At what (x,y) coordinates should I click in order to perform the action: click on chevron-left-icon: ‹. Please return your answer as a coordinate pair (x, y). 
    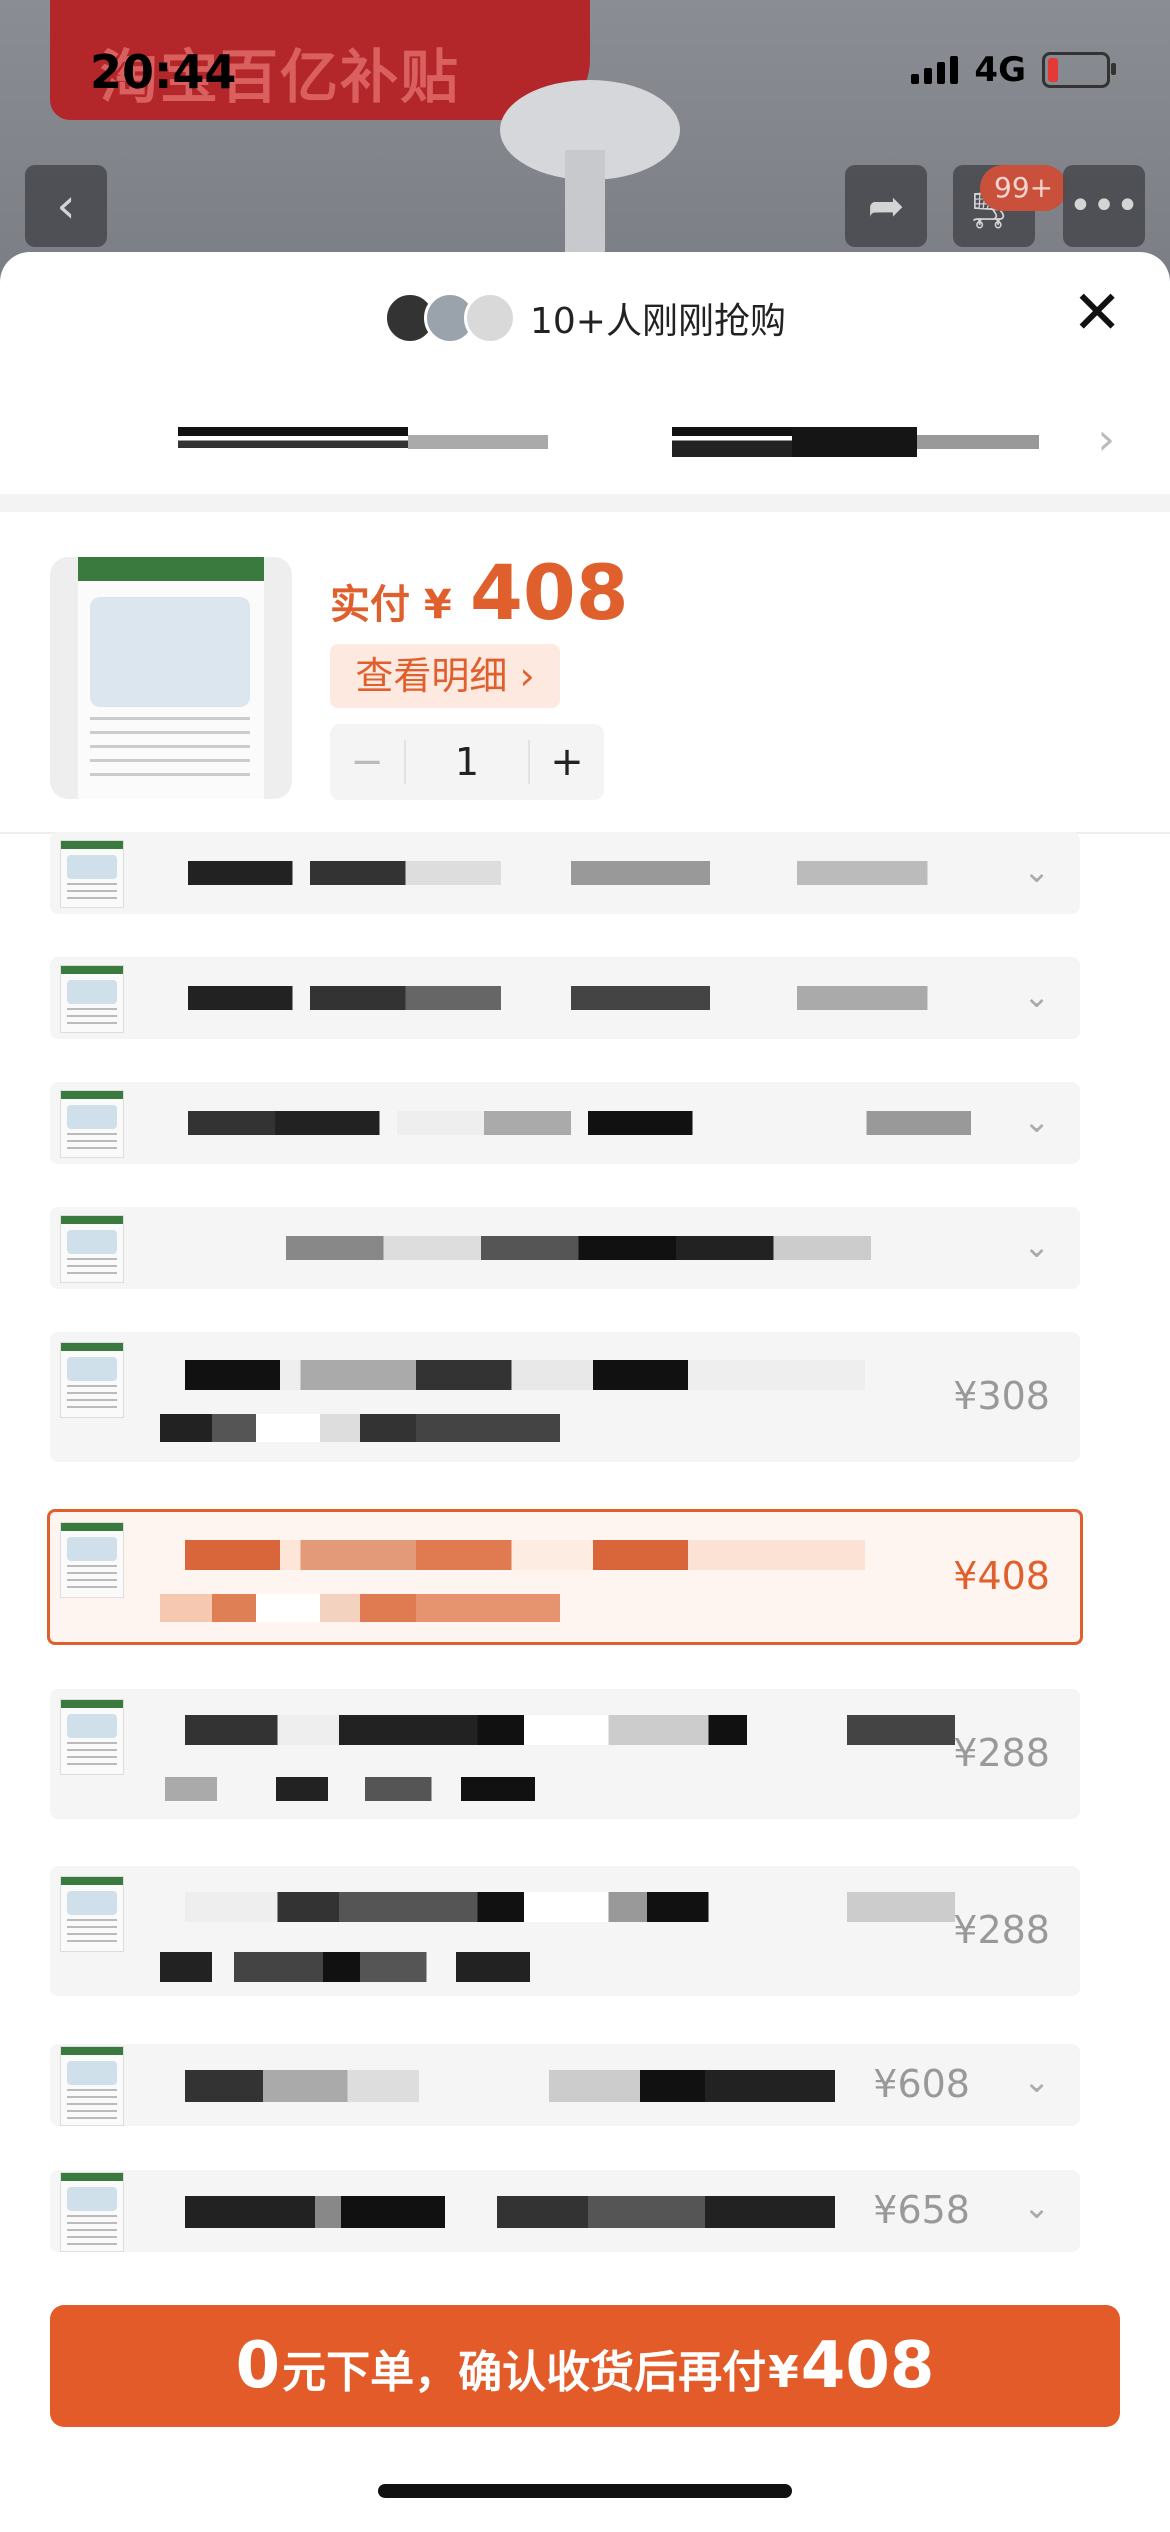
    Looking at the image, I should click on (66, 206).